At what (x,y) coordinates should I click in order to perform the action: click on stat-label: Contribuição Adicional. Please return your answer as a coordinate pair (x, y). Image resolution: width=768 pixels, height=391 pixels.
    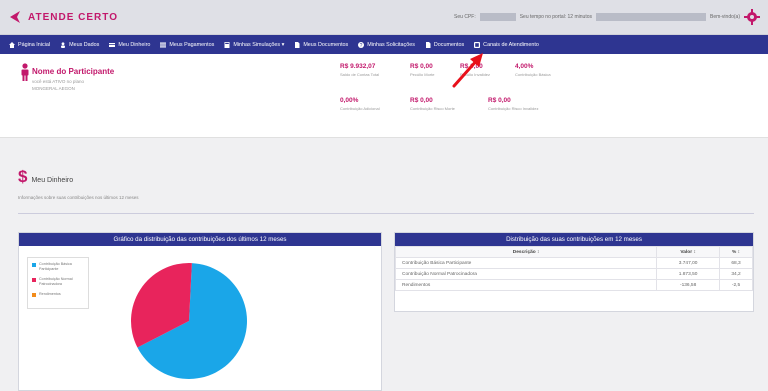
    Looking at the image, I should click on (360, 108).